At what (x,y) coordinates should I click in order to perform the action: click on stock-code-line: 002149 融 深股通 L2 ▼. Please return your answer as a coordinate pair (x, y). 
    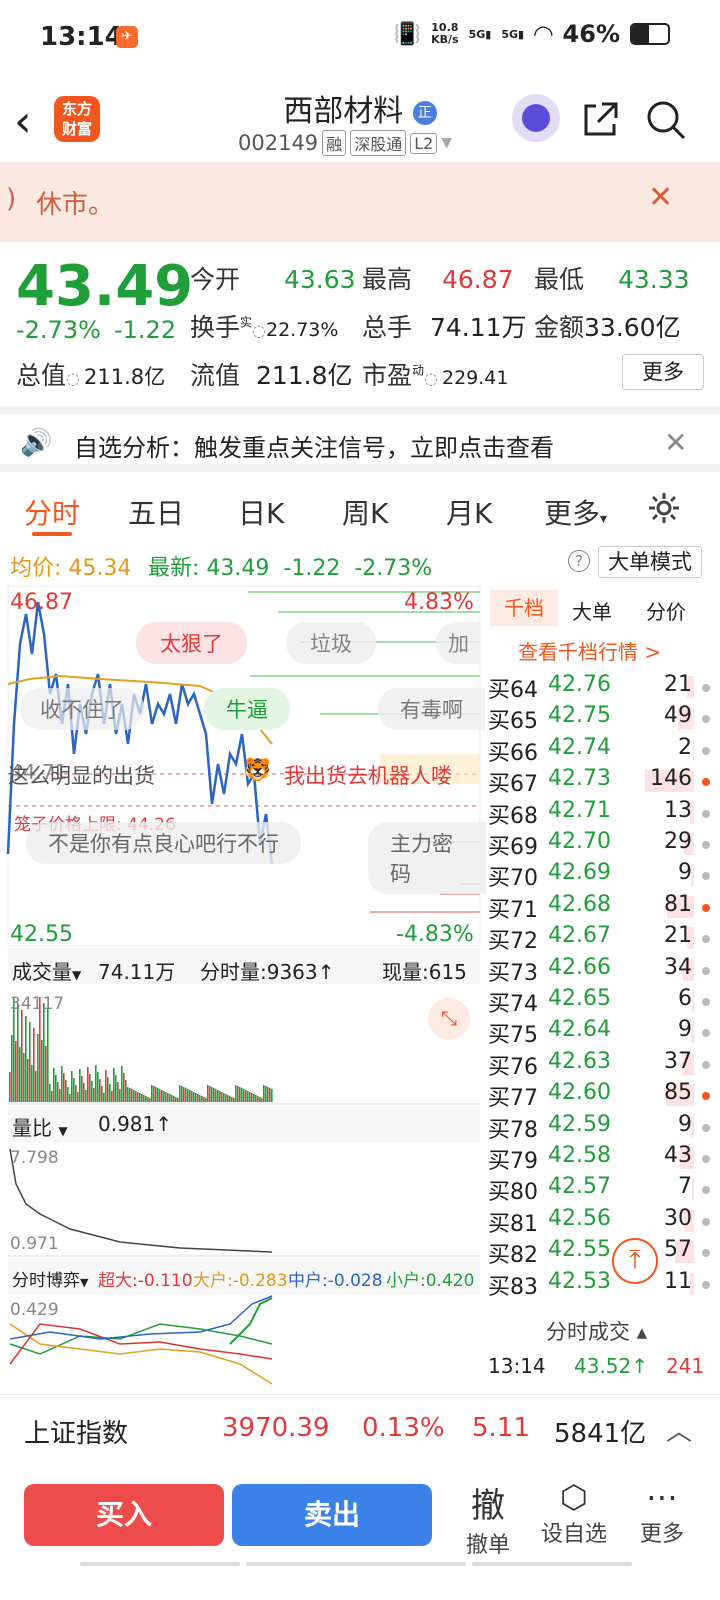
    Looking at the image, I should click on (345, 143).